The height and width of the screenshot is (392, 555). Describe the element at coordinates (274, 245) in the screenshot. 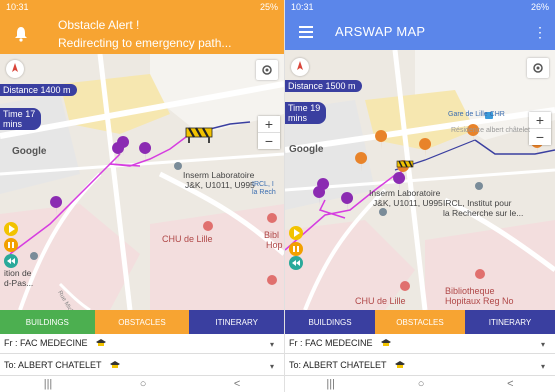

I see `map-label-hop: Hop` at that location.